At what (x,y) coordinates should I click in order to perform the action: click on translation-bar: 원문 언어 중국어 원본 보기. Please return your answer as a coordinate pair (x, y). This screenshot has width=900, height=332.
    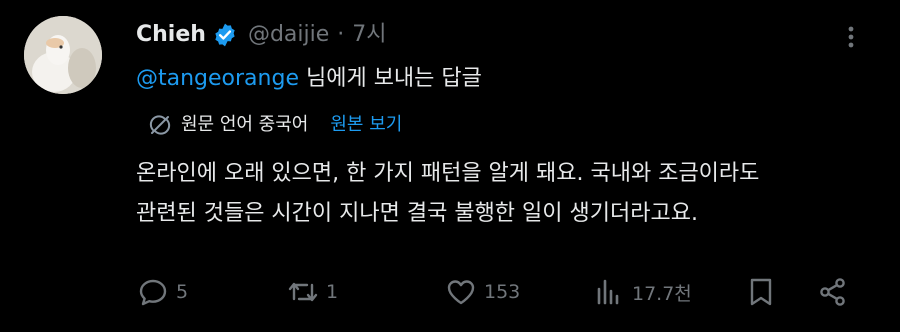
    Looking at the image, I should click on (274, 125).